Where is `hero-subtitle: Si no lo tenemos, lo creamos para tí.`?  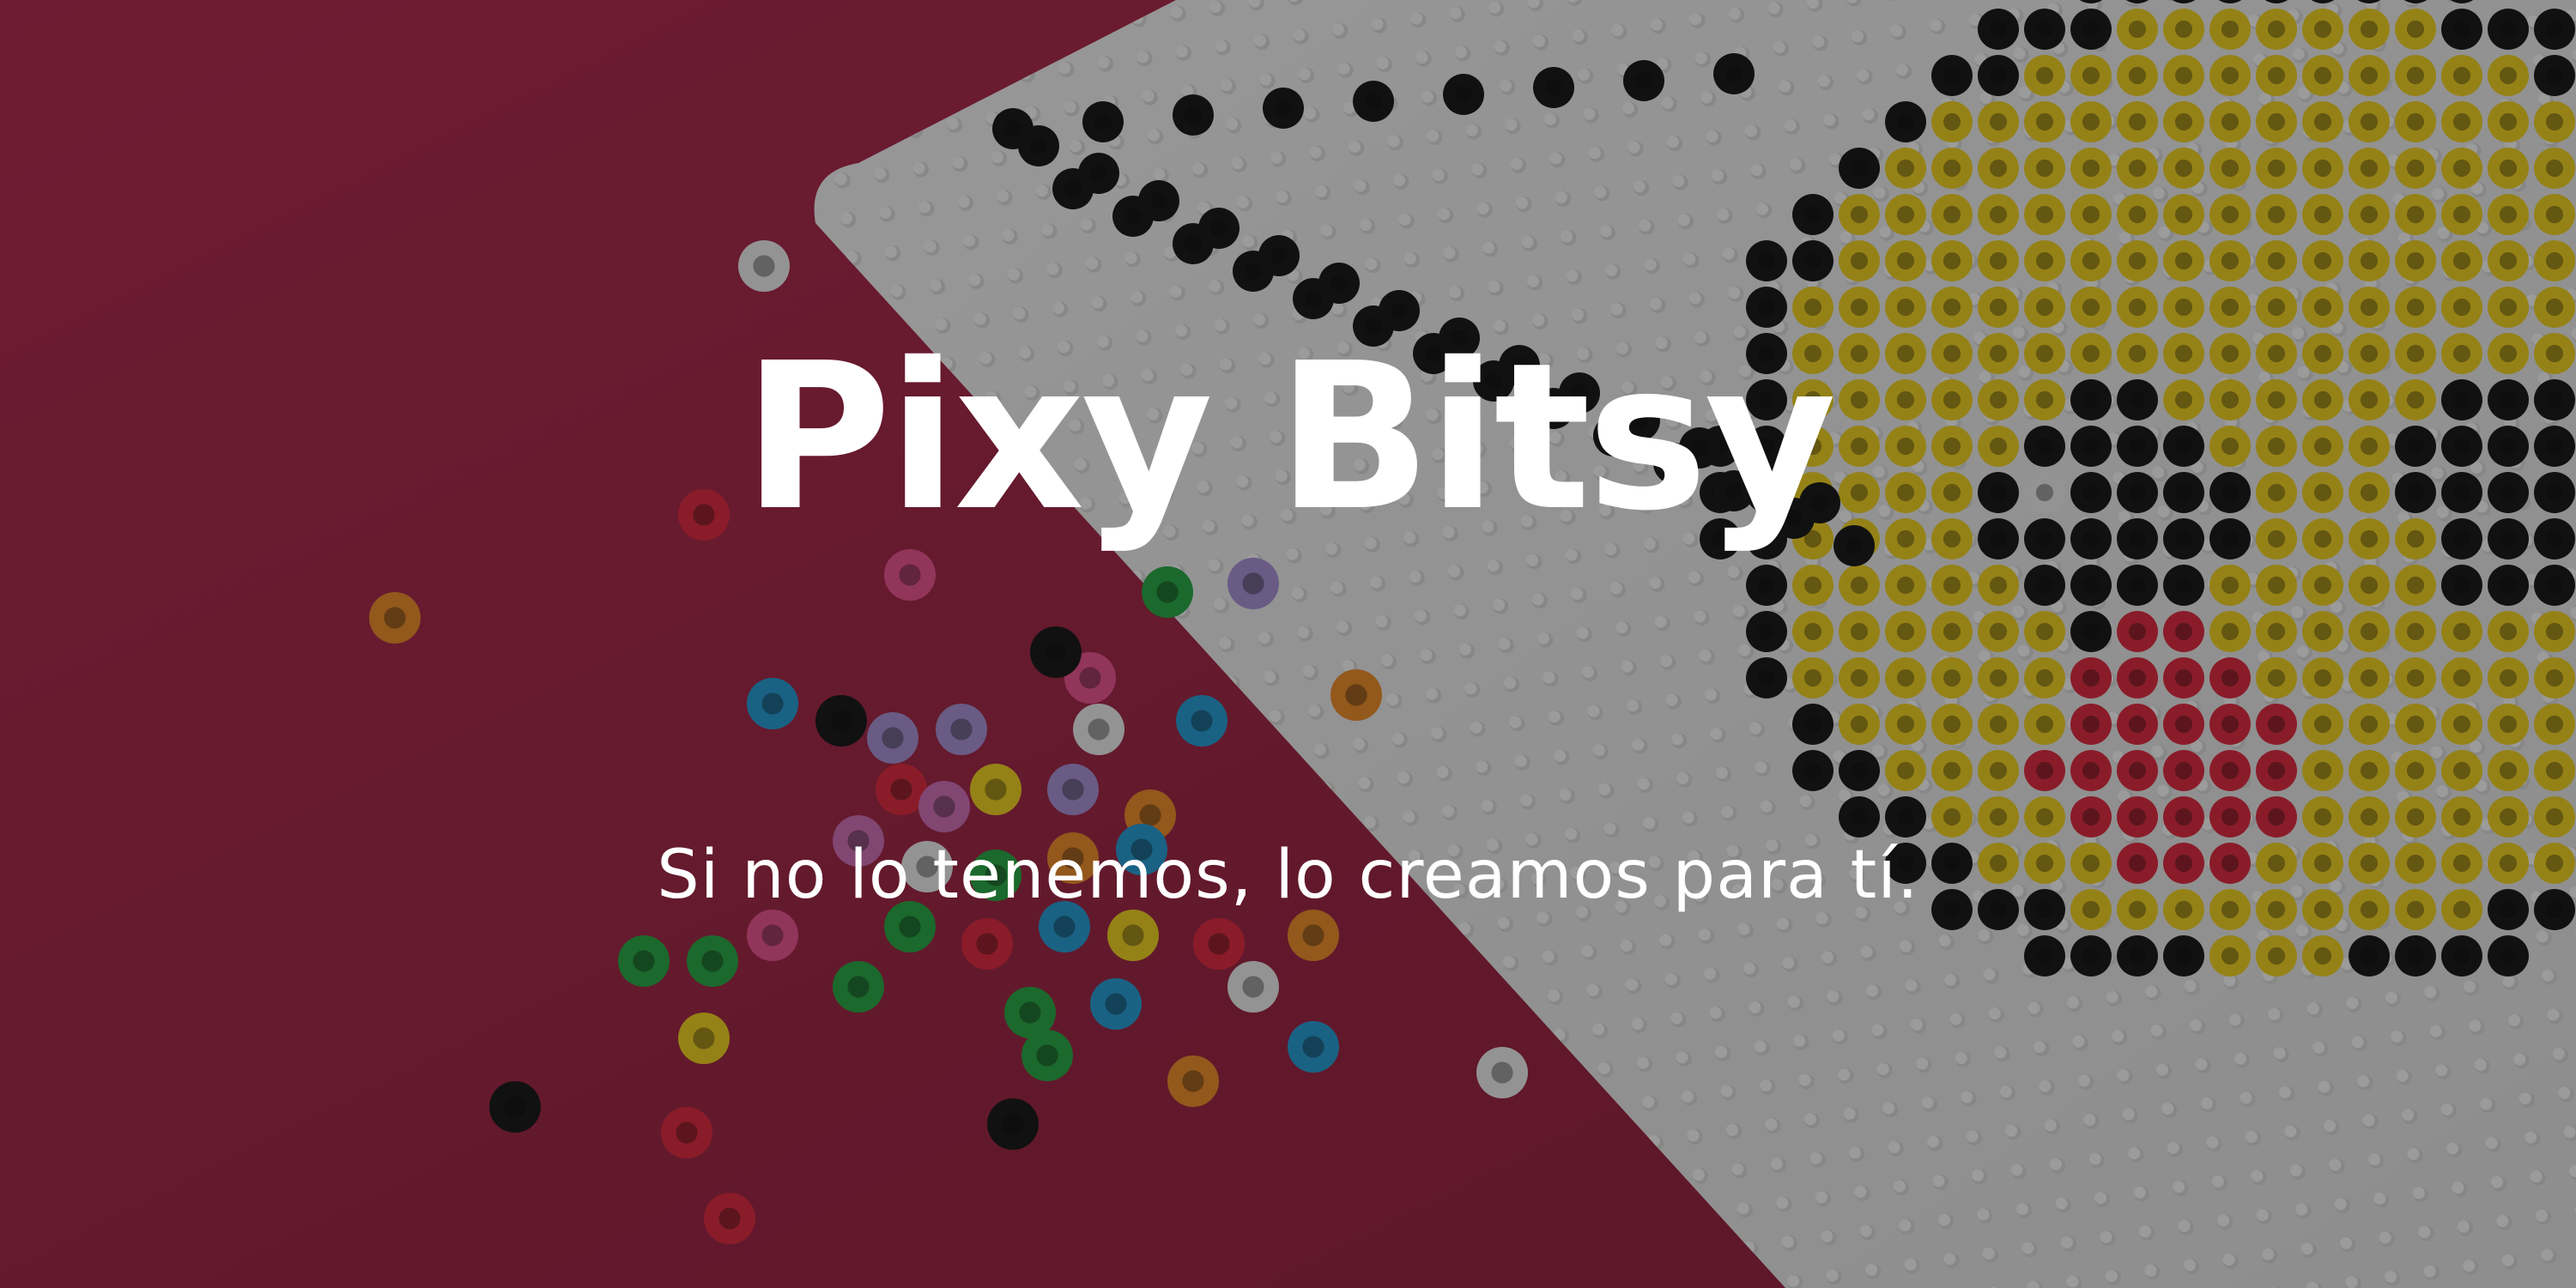 hero-subtitle: Si no lo tenemos, lo creamos para tí. is located at coordinates (1288, 875).